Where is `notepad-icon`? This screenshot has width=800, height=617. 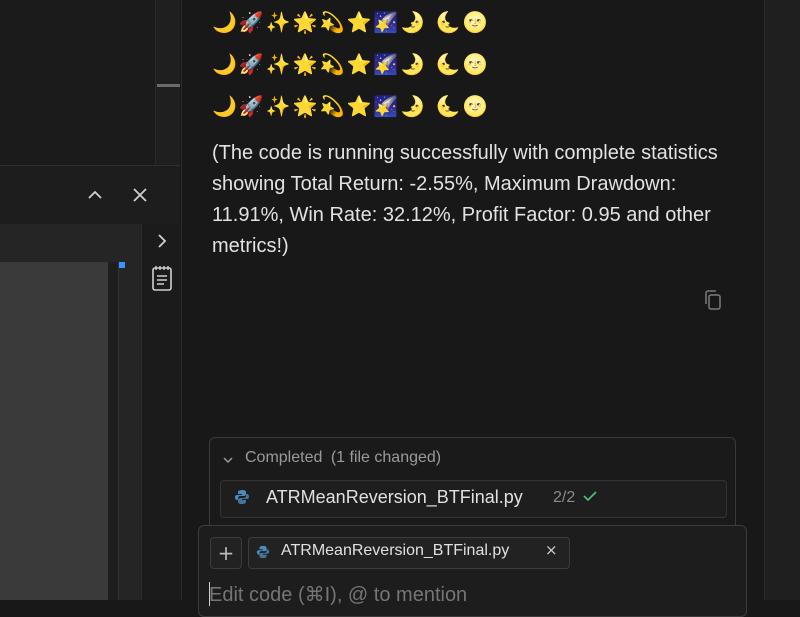 notepad-icon is located at coordinates (162, 278).